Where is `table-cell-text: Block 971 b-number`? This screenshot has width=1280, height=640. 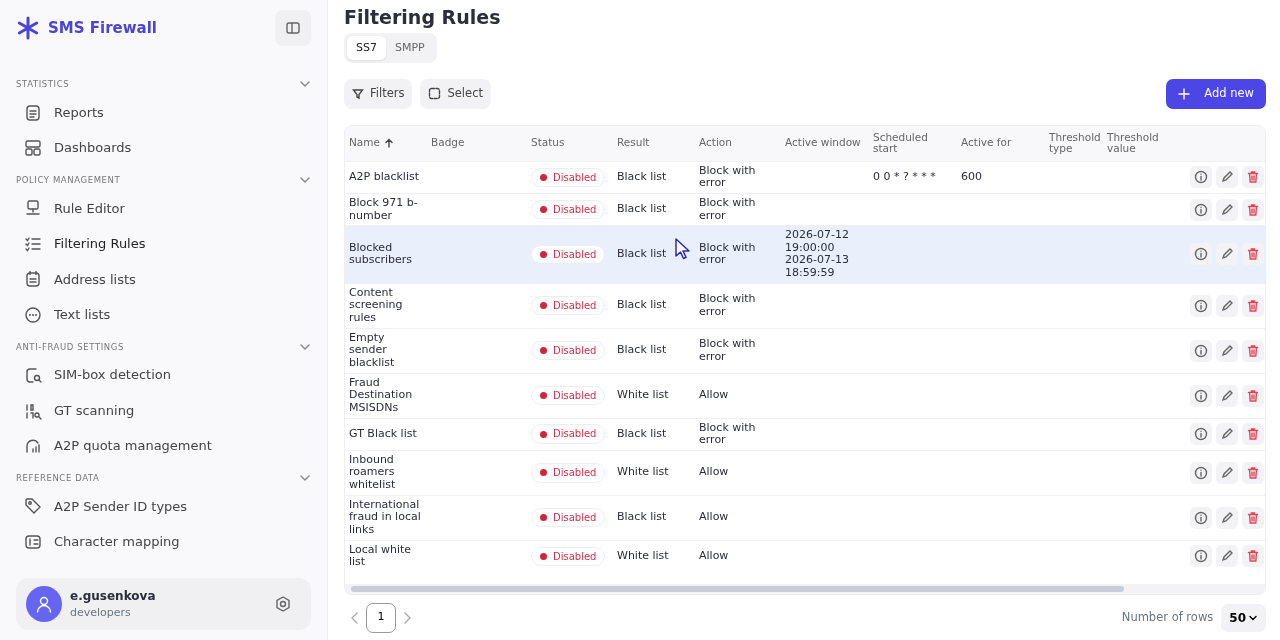 table-cell-text: Block 971 b-number is located at coordinates (384, 209).